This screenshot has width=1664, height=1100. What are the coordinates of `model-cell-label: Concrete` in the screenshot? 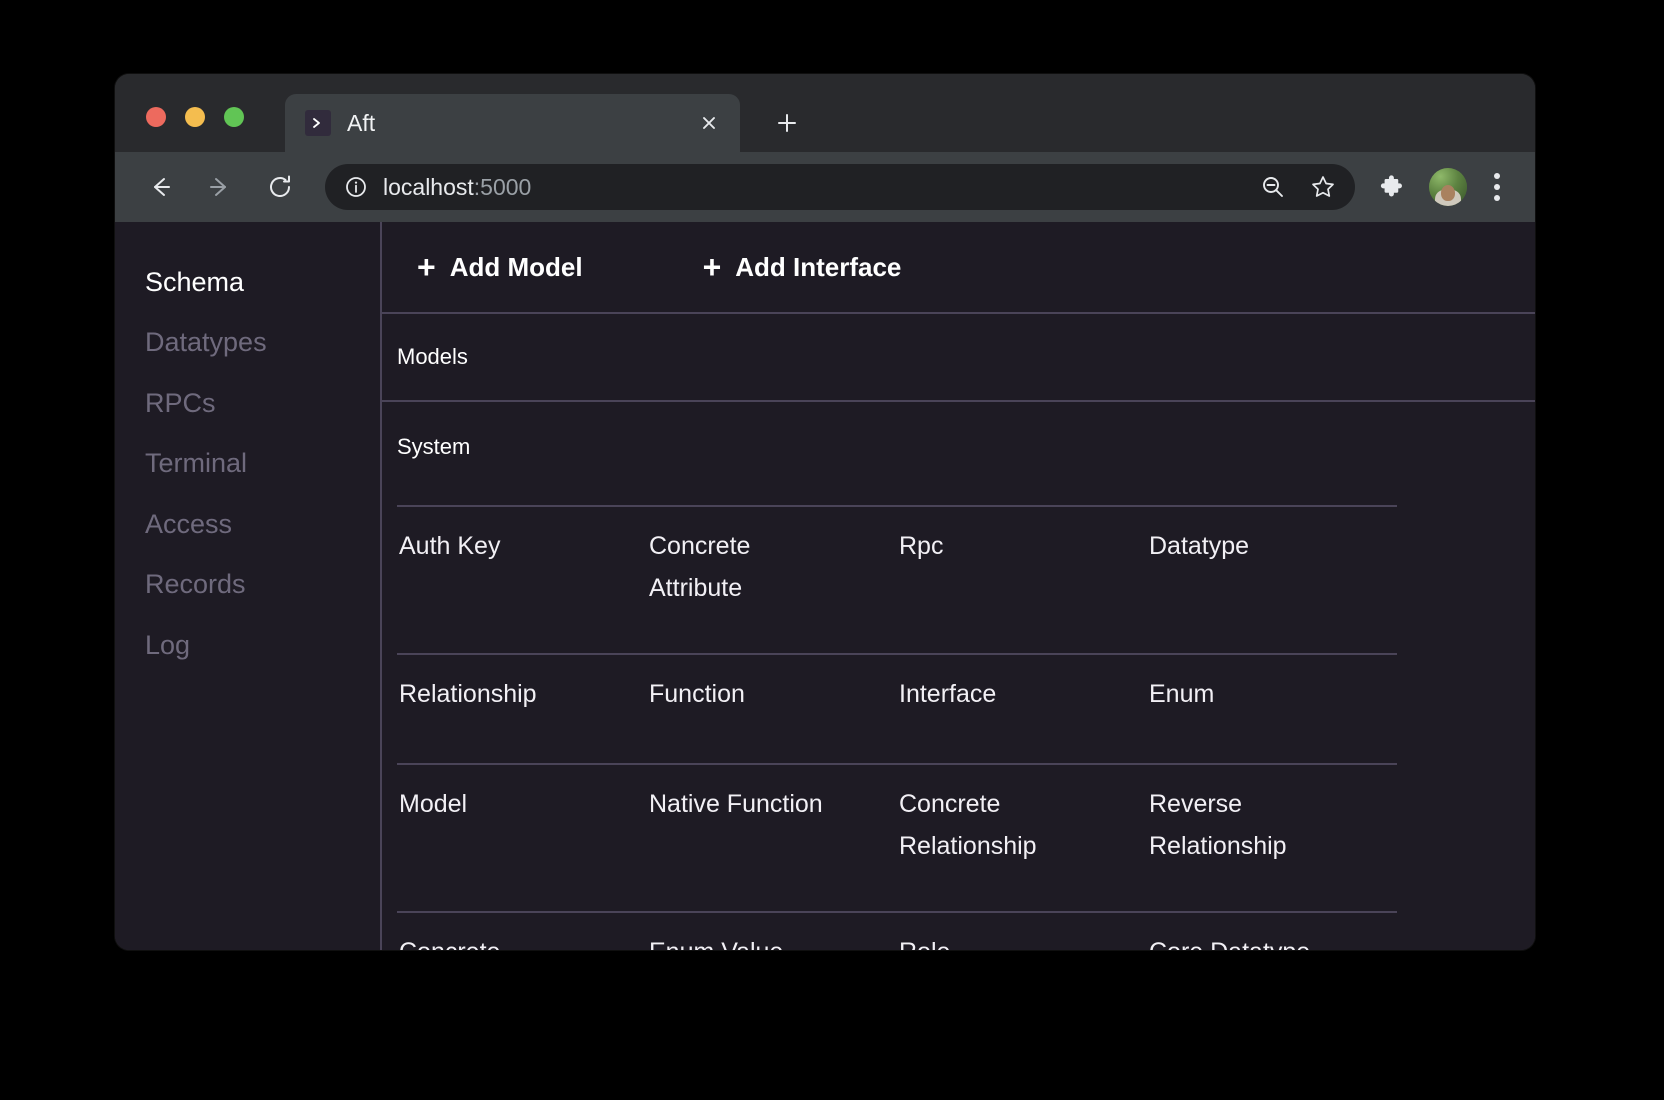 It's located at (499, 940).